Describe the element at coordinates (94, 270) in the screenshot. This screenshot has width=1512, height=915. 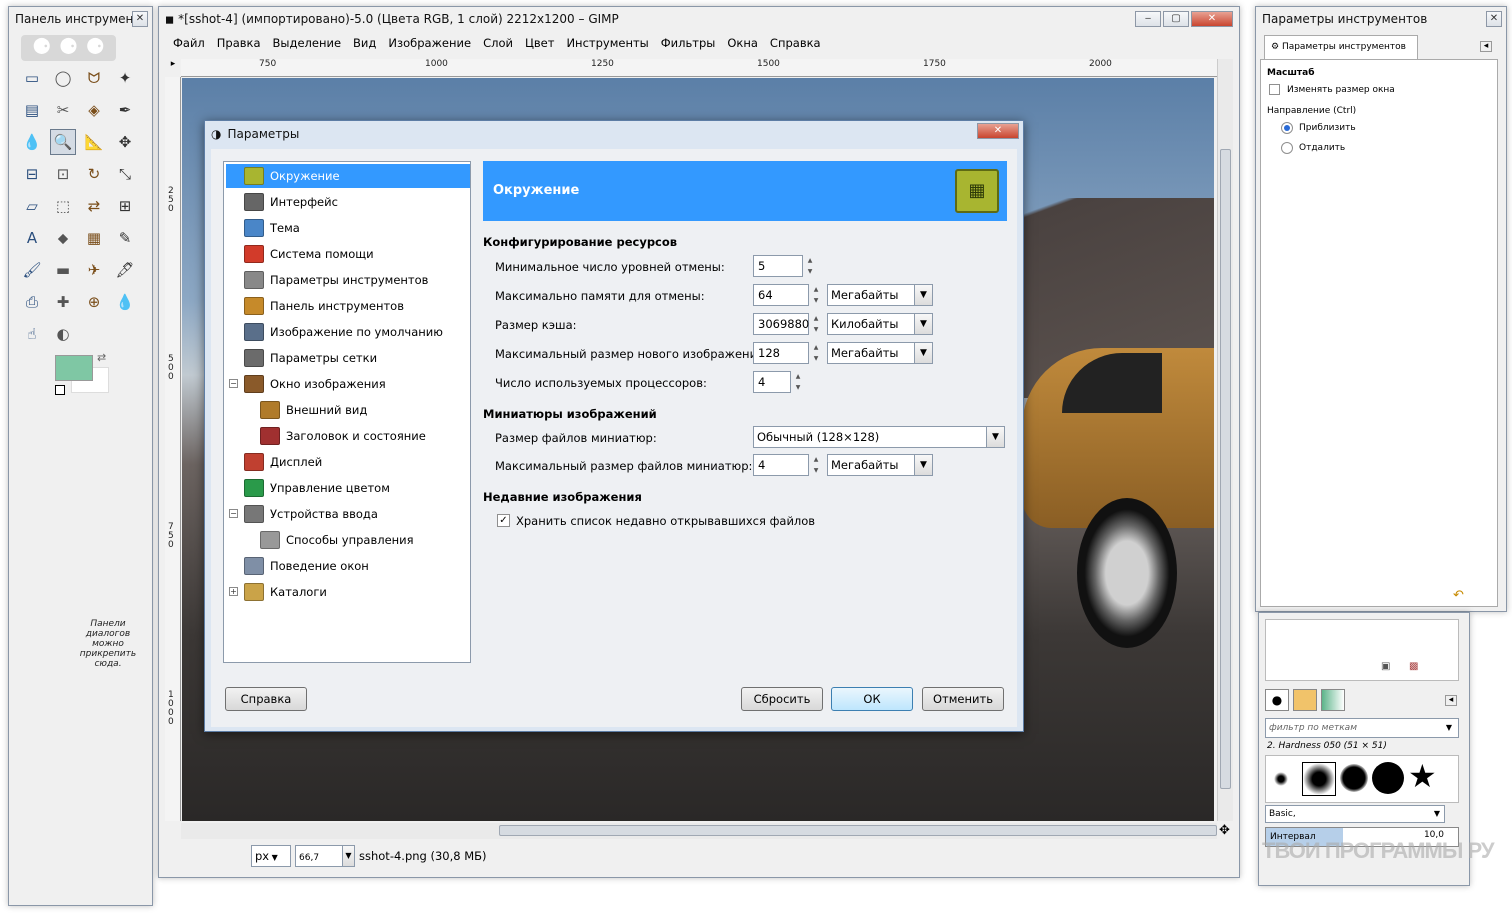
I see `airbrush-tool-icon: ✈` at that location.